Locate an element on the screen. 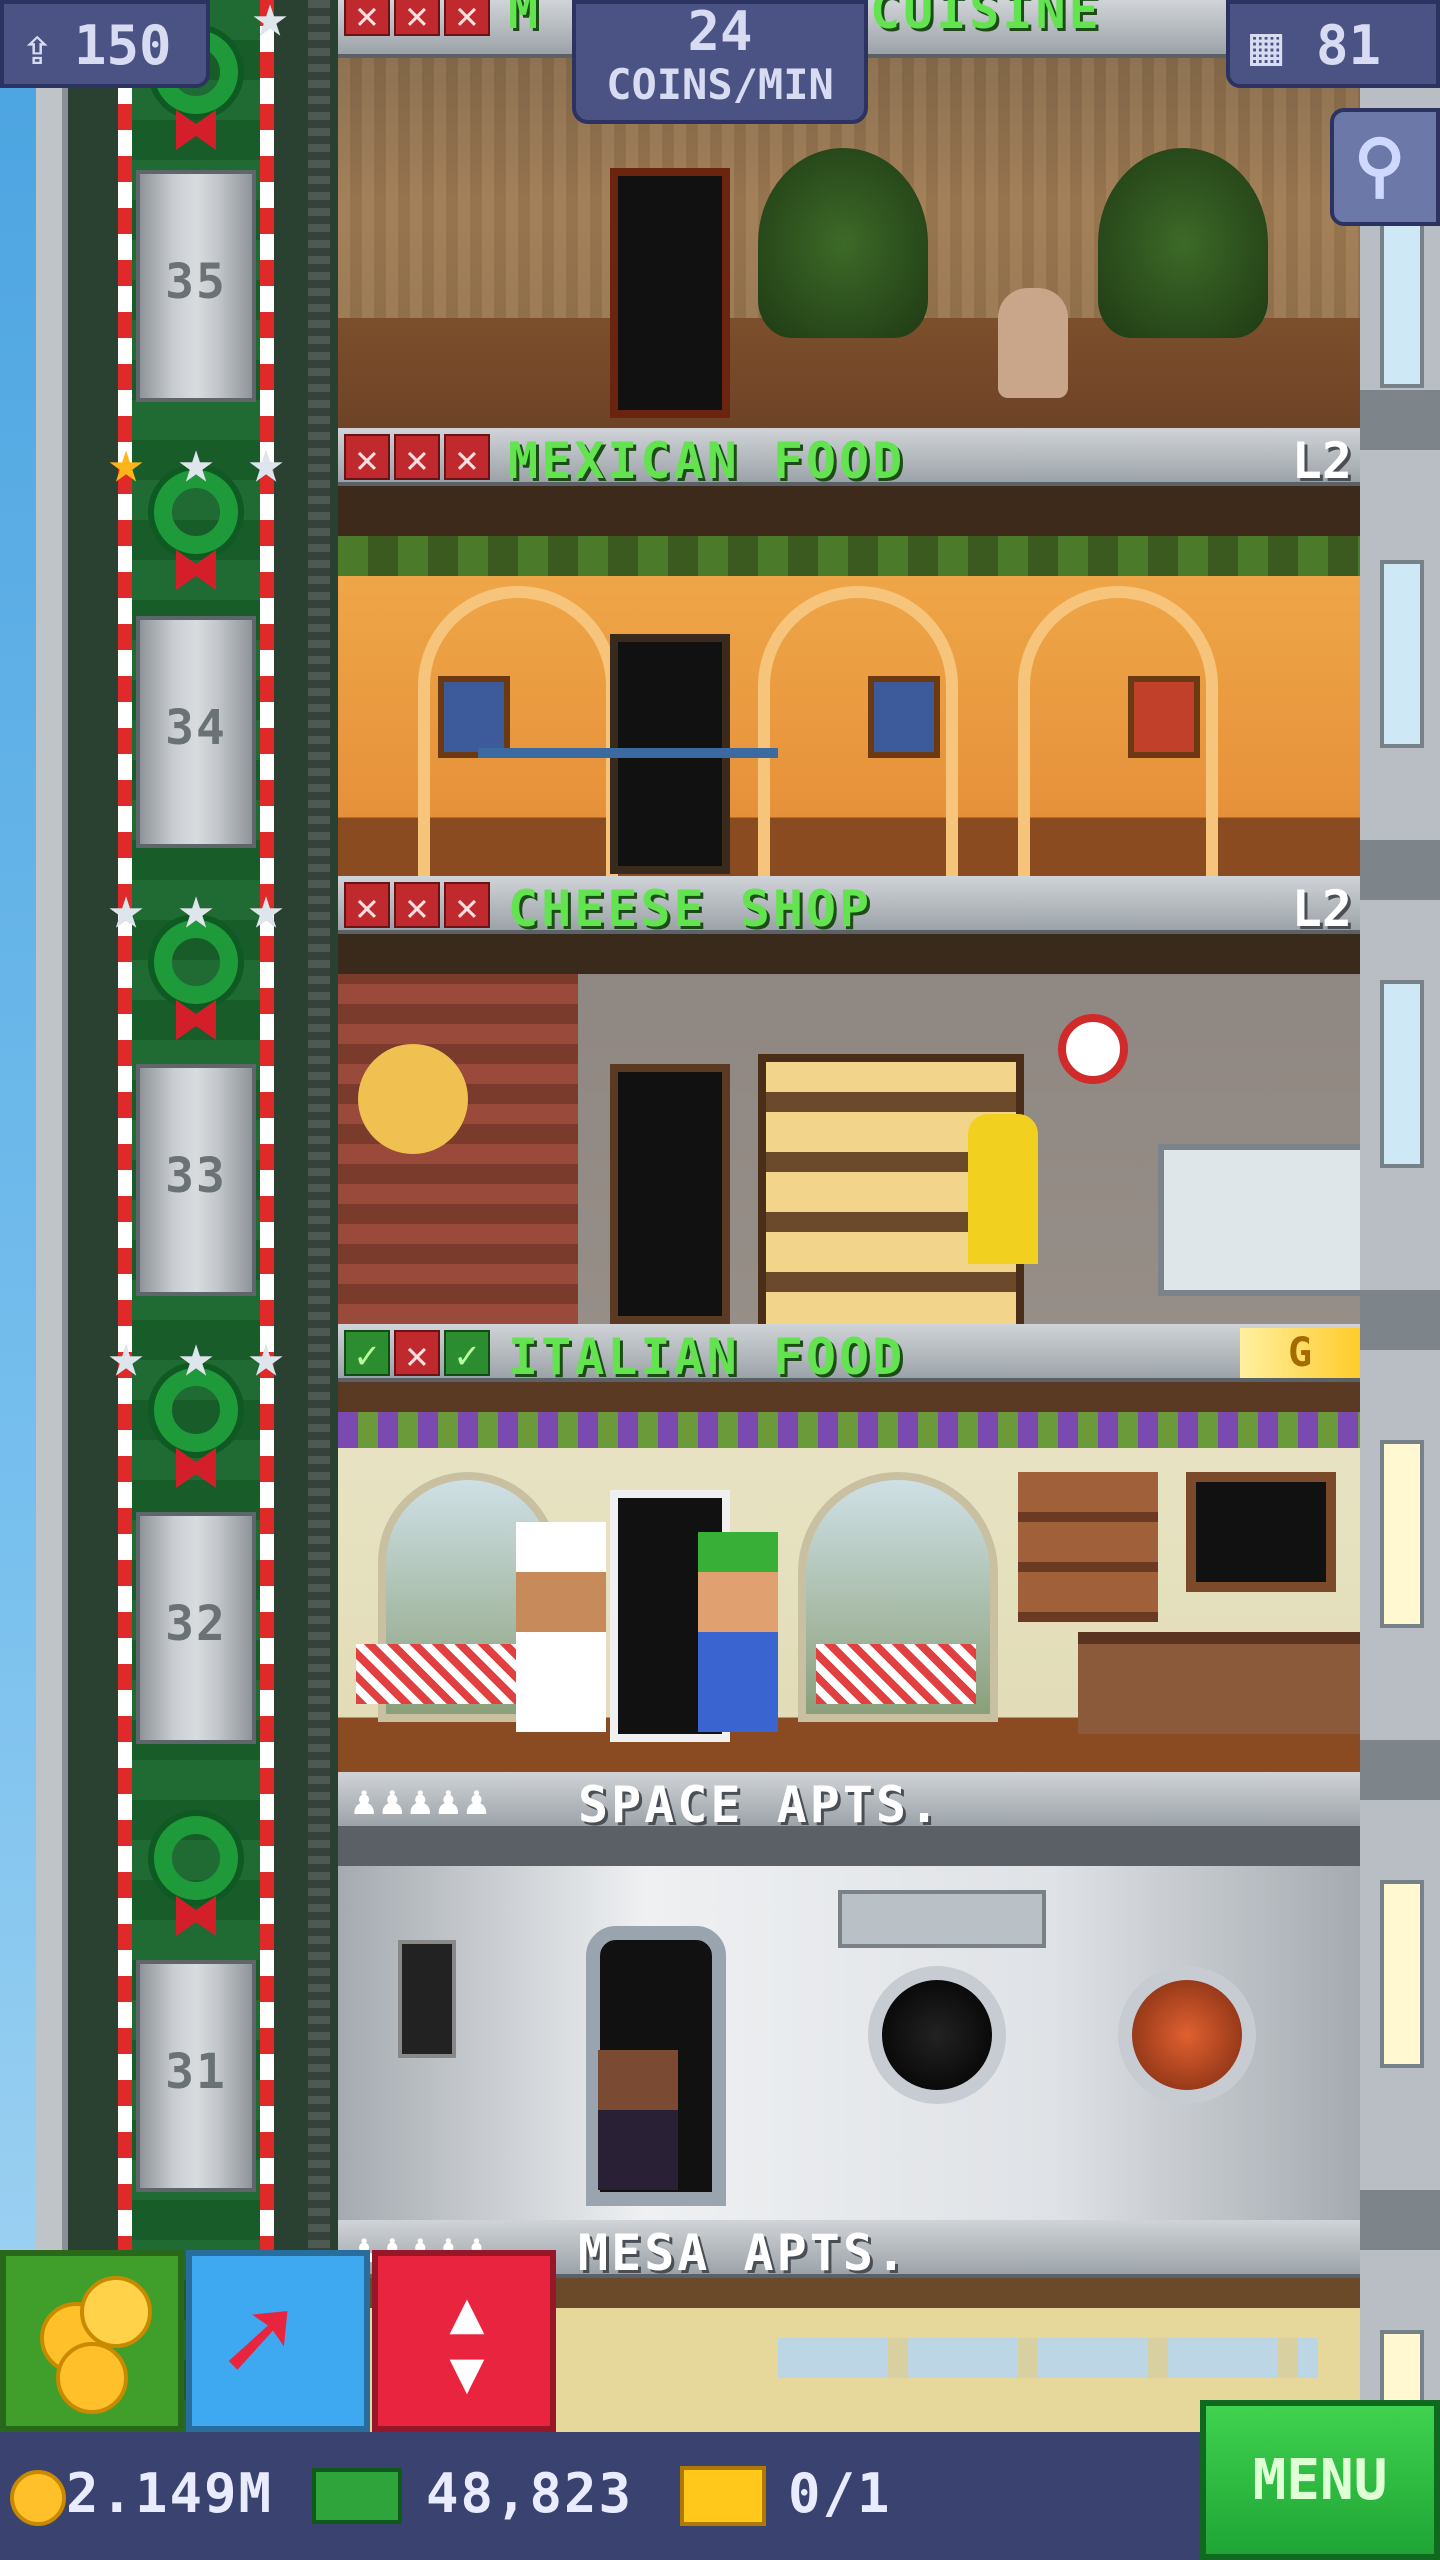 This screenshot has width=1440, height=2560. raise-button: ➚ is located at coordinates (278, 2341).